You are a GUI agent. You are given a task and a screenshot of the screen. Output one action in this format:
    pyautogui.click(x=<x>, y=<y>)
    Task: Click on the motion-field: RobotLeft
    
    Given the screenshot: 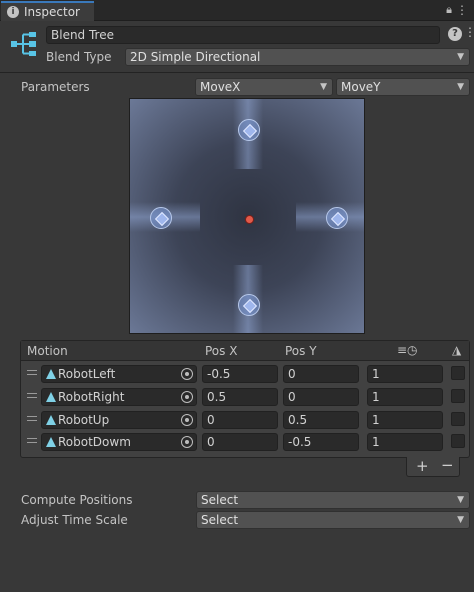 What is the action you would take?
    pyautogui.click(x=119, y=374)
    